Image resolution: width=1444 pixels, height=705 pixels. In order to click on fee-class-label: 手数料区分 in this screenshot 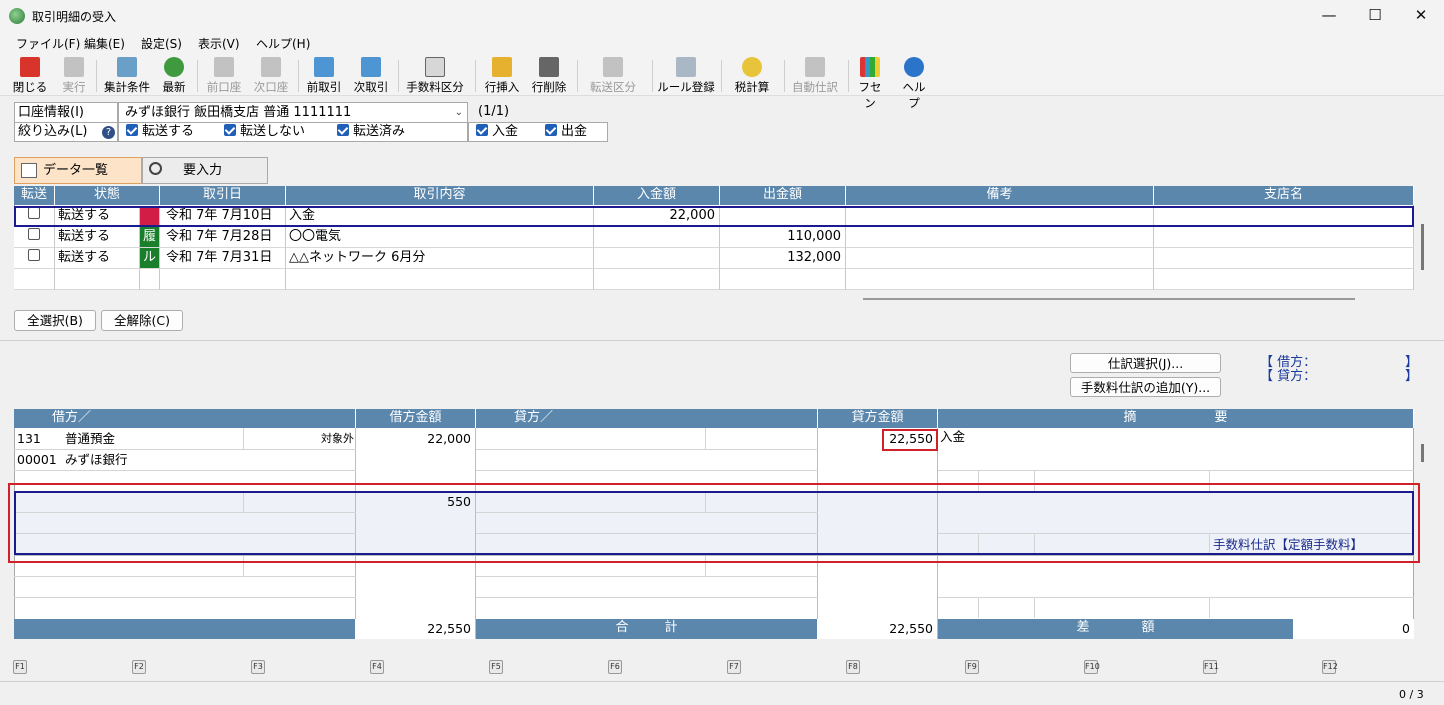, I will do `click(435, 87)`.